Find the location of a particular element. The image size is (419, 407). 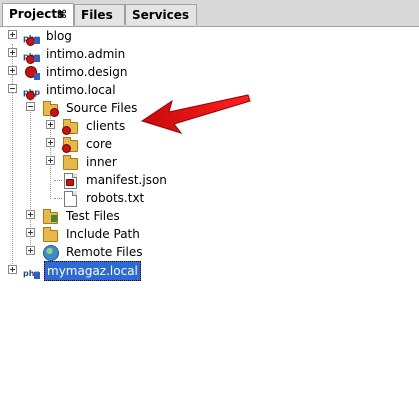

tree-item-test-files: Test Files is located at coordinates (100, 216).